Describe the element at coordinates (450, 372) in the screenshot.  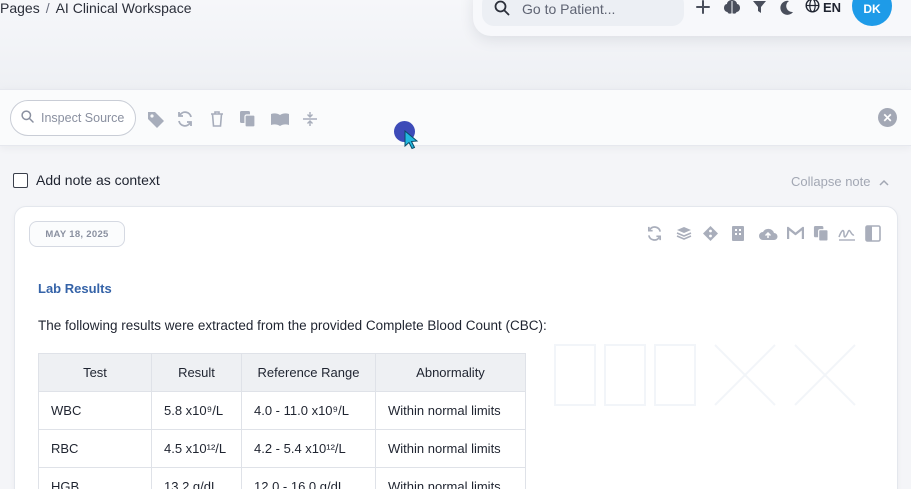
I see `column-header-abnormality: Abnormality` at that location.